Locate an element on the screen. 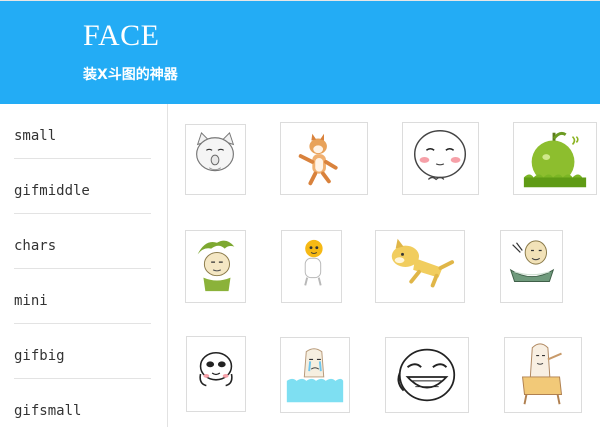  white-cat-face-icon is located at coordinates (215, 152).